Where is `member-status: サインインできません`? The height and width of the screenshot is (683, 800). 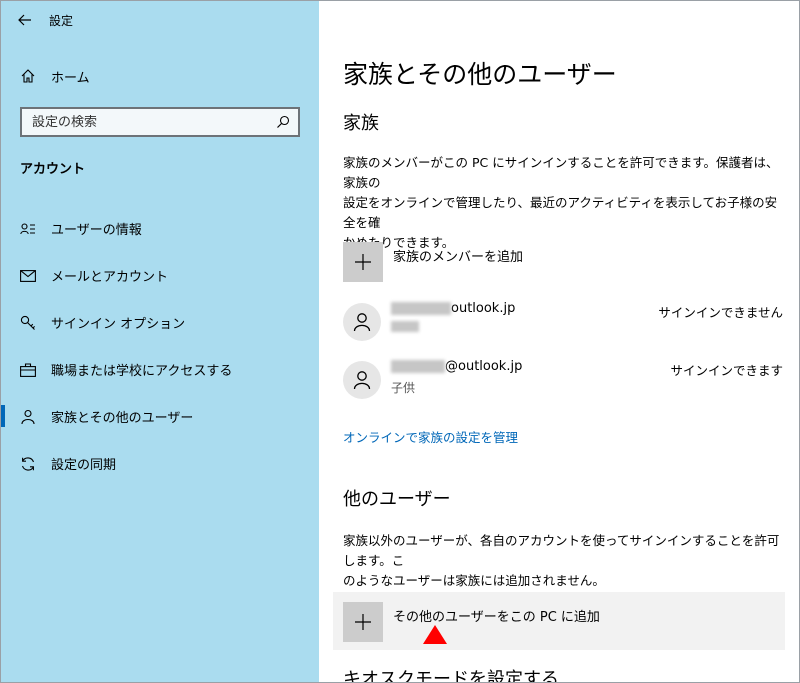 member-status: サインインできません is located at coordinates (720, 312).